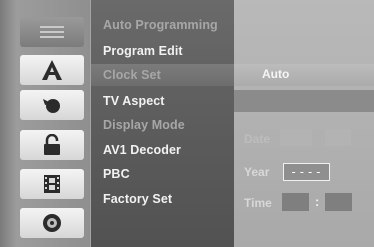 This screenshot has width=374, height=247. I want to click on audio-icon, so click(52, 105).